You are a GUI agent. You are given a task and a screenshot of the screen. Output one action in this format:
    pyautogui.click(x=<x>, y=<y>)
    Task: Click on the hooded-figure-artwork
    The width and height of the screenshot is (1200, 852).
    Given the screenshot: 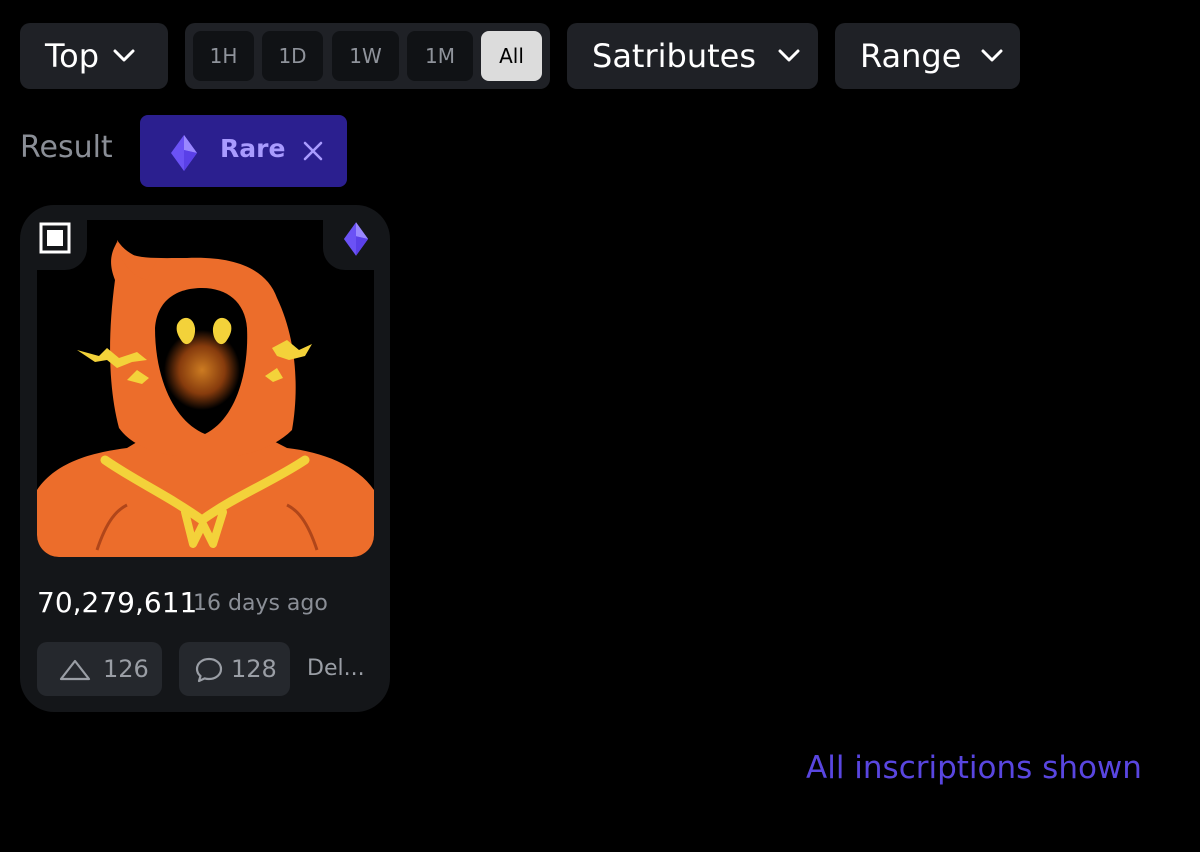 What is the action you would take?
    pyautogui.click(x=205, y=388)
    